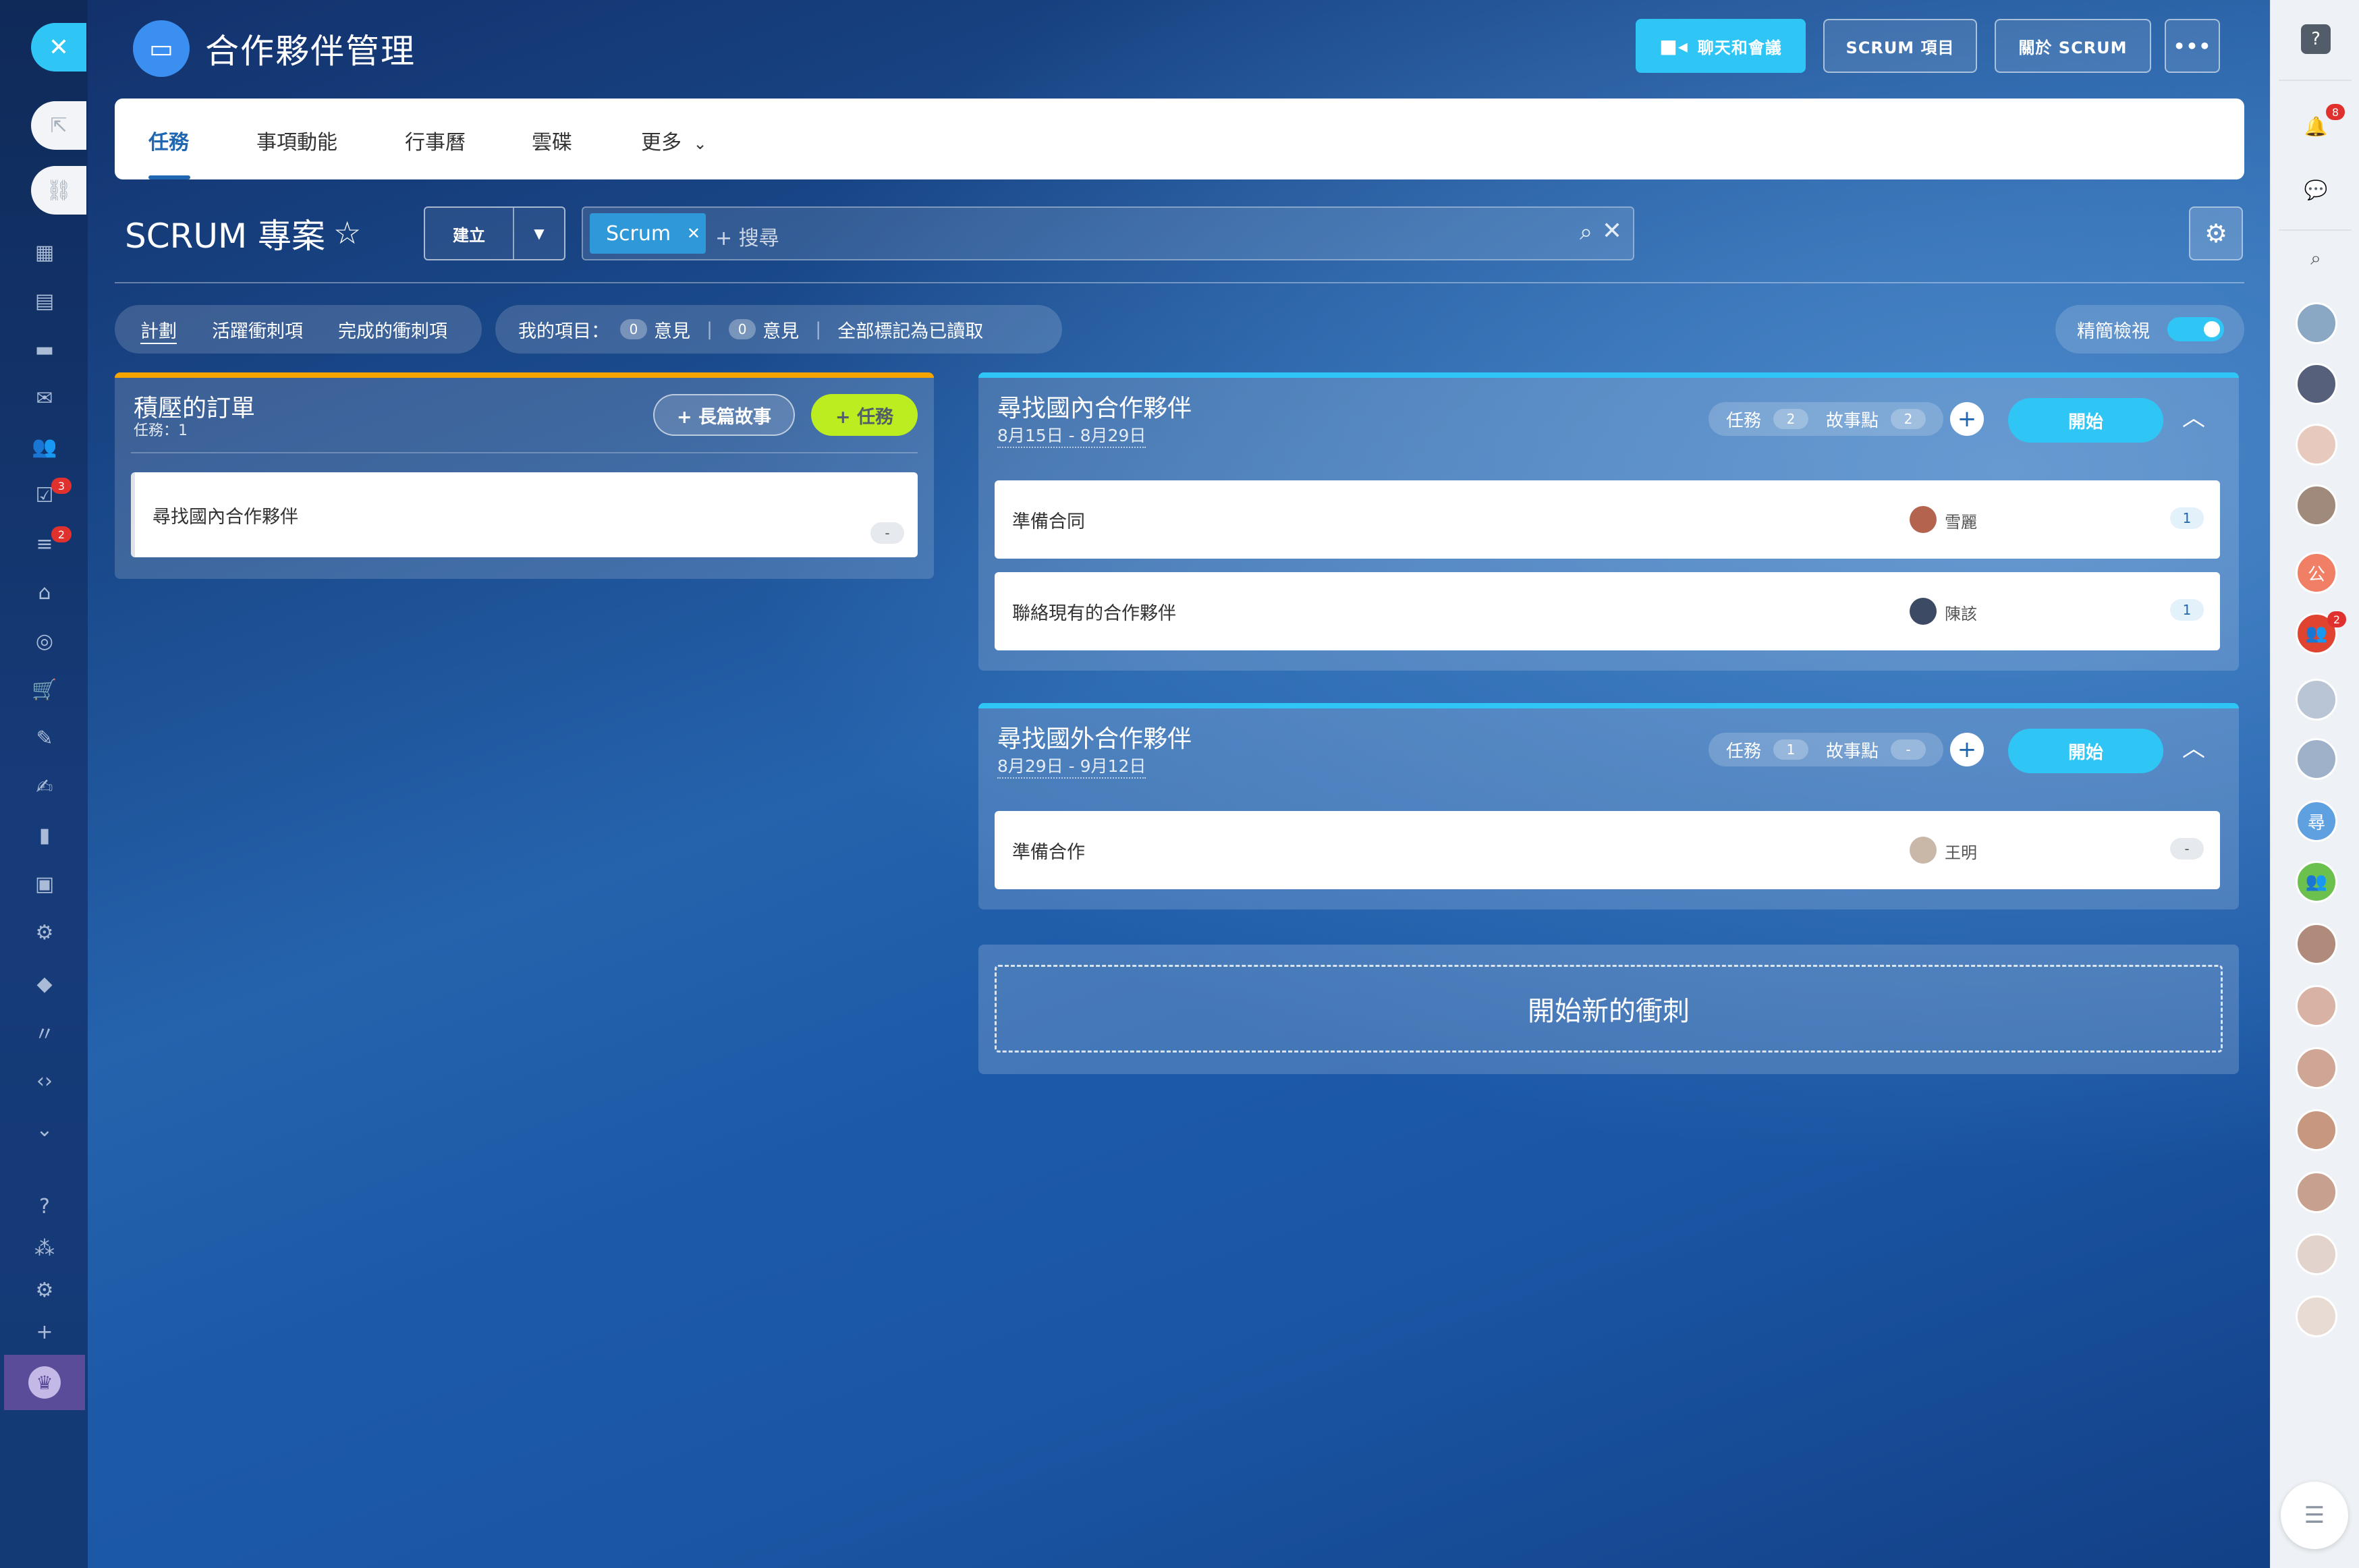 The width and height of the screenshot is (2359, 1568). I want to click on comments-filter-2: 意見, so click(781, 329).